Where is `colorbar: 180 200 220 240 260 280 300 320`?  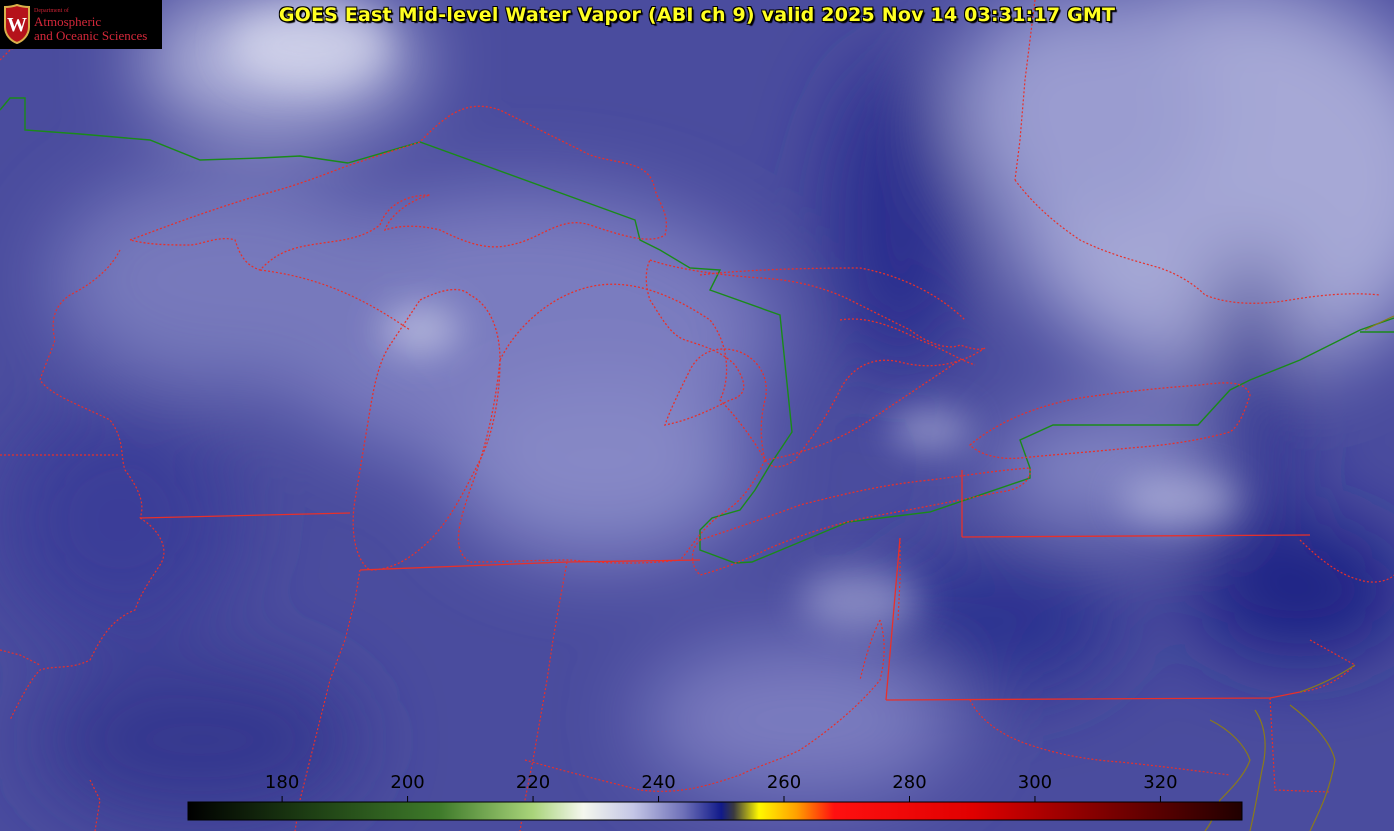 colorbar: 180 200 220 240 260 280 300 320 is located at coordinates (715, 796).